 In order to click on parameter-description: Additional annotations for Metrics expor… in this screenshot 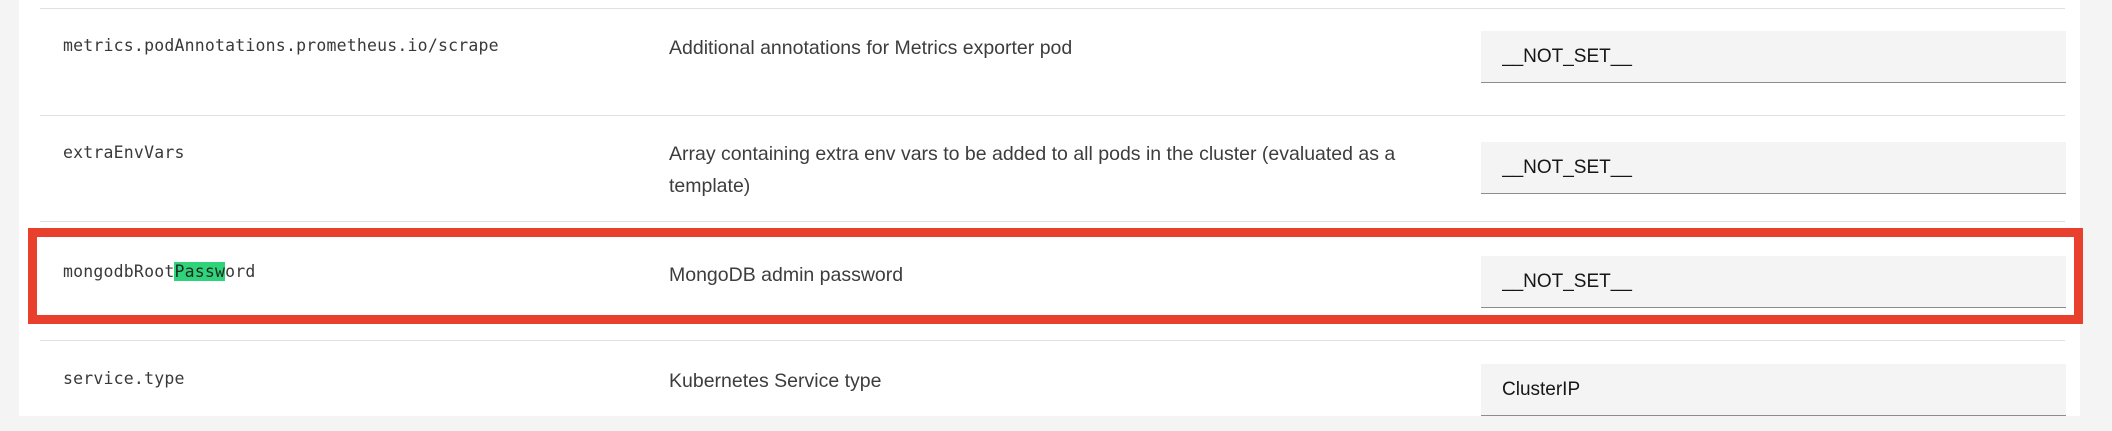, I will do `click(871, 48)`.